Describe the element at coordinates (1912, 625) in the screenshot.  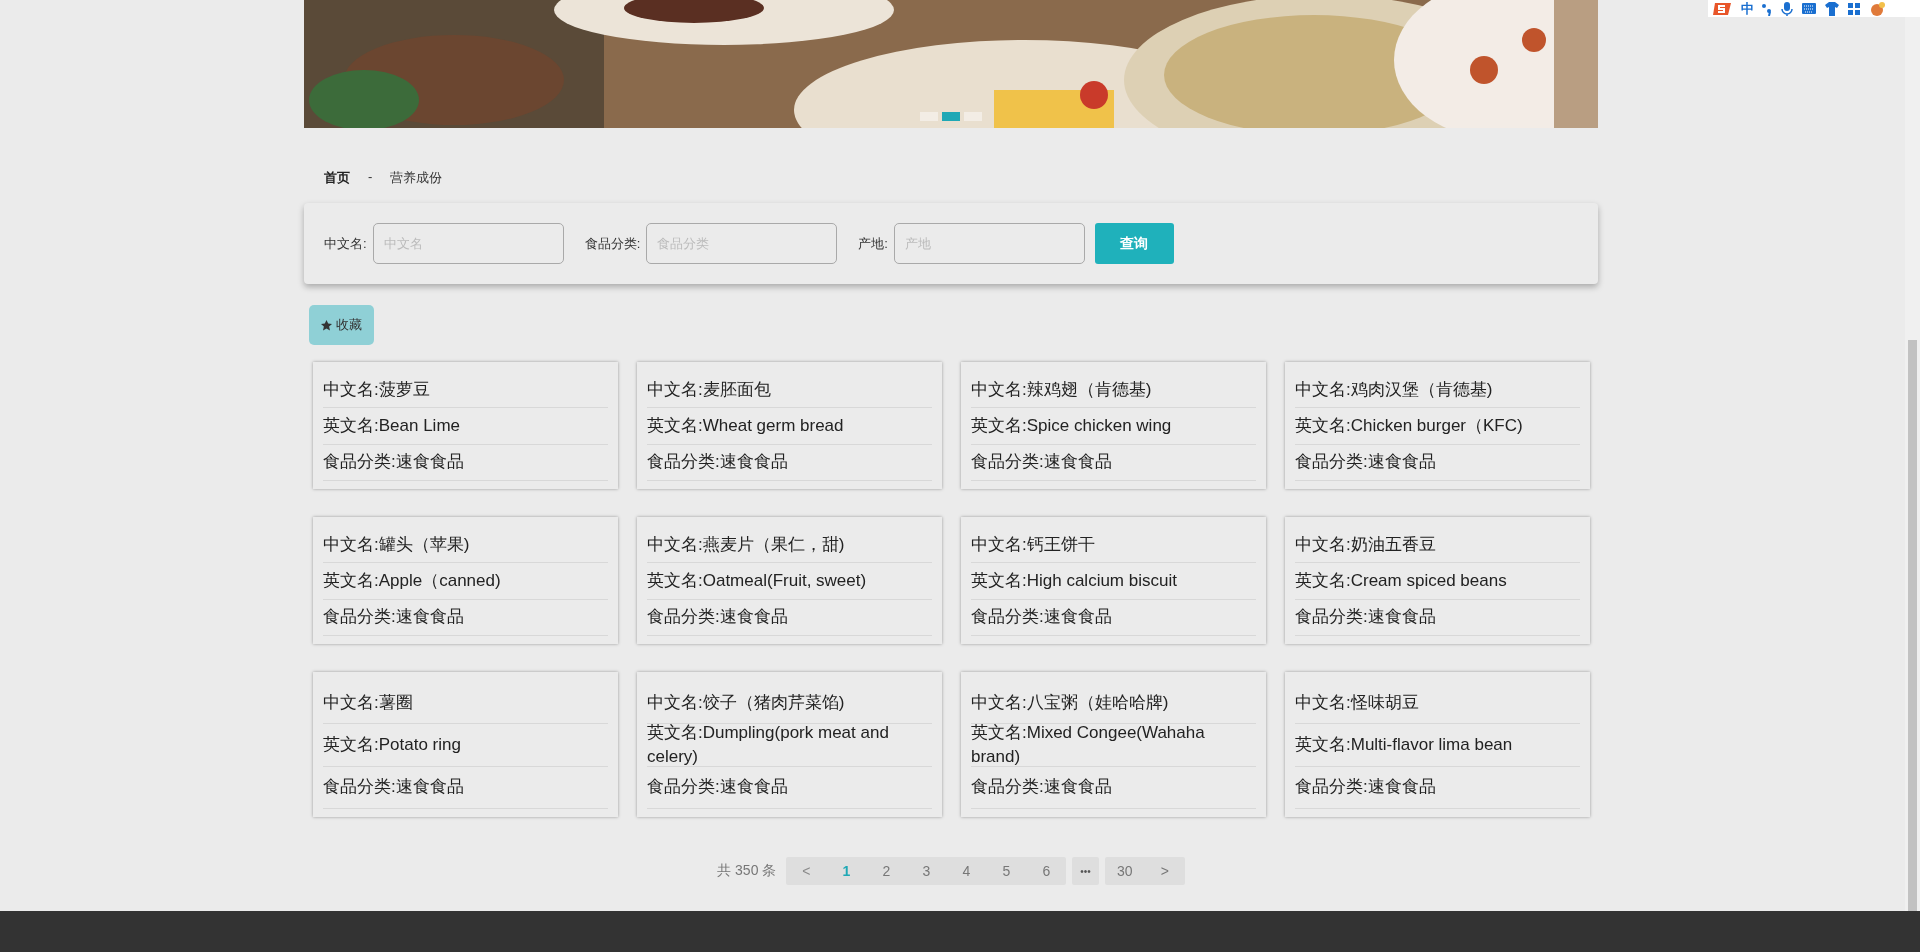
I see `scrollbar-thumb` at that location.